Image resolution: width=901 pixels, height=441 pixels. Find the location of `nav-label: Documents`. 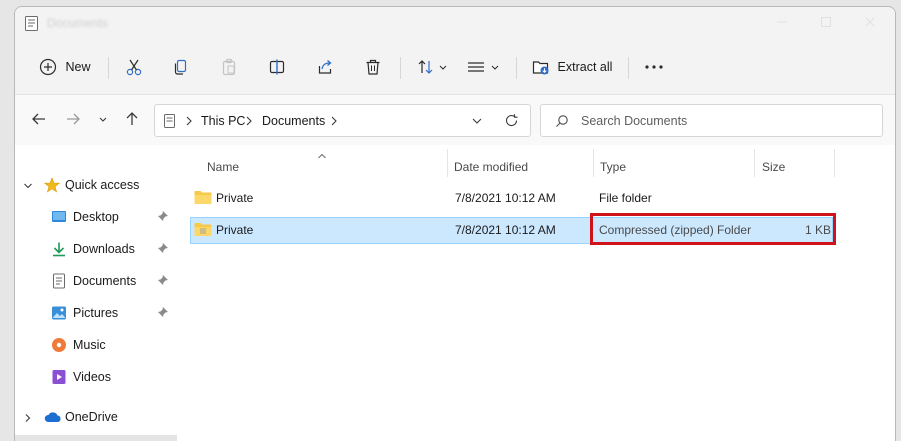

nav-label: Documents is located at coordinates (105, 281).